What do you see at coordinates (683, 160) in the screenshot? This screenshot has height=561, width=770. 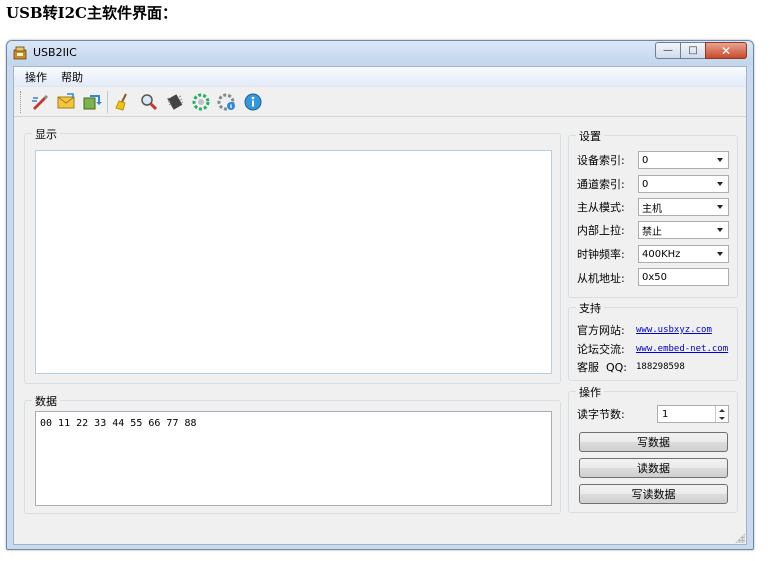 I see `device-index-select: 0` at bounding box center [683, 160].